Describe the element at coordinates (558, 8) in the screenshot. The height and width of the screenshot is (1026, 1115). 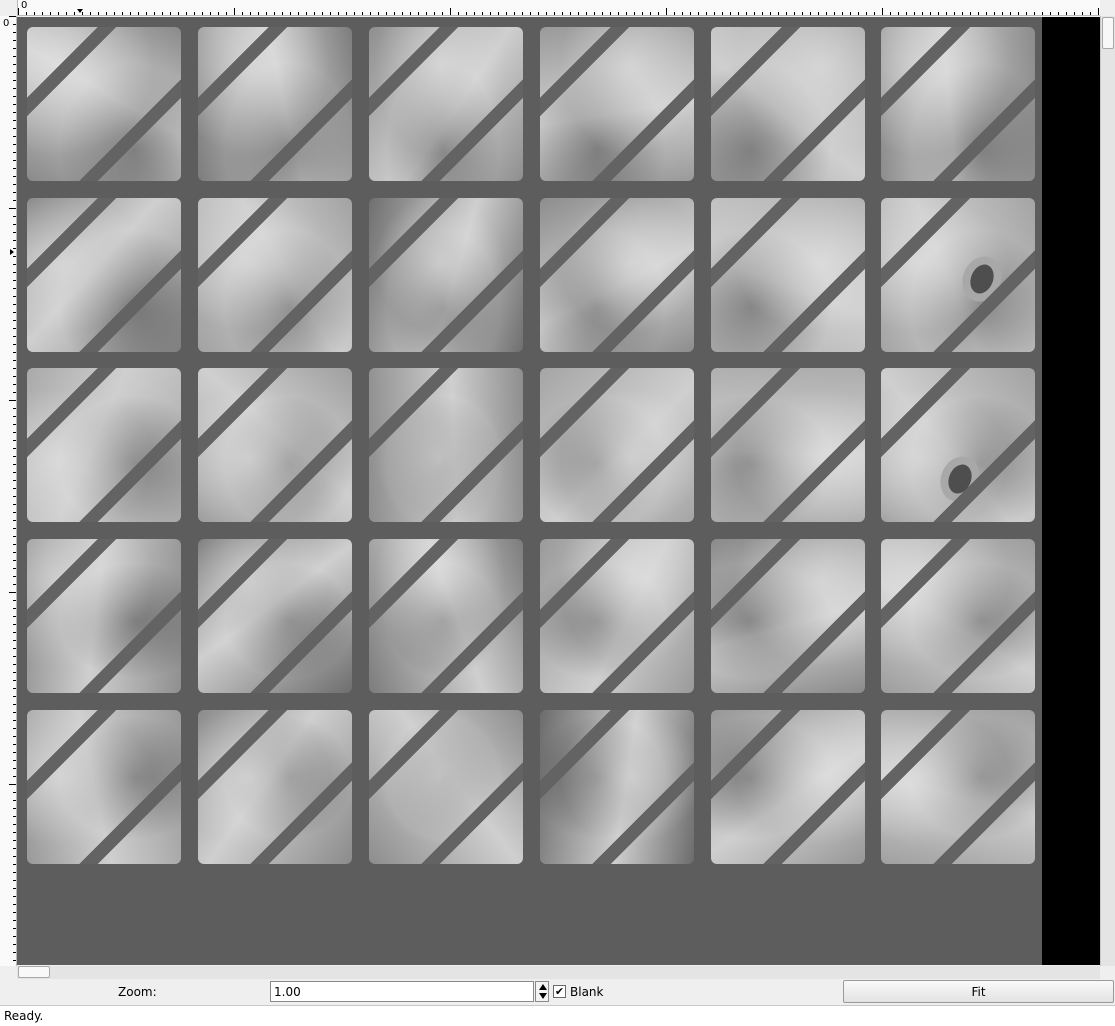
I see `horizontal-ruler: 0` at that location.